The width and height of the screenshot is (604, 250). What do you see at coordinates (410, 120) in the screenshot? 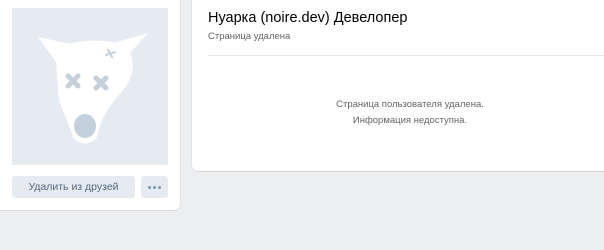
I see `deleted-message-line2: Информация недоступна.` at bounding box center [410, 120].